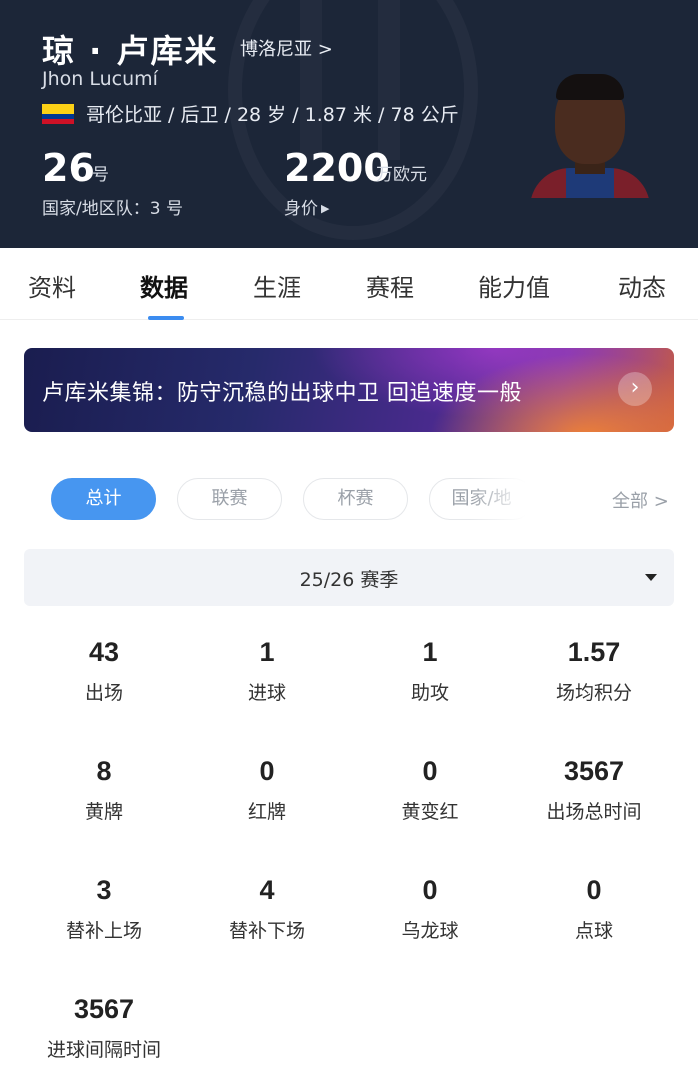 The height and width of the screenshot is (1075, 698). Describe the element at coordinates (590, 131) in the screenshot. I see `player-avatar` at that location.